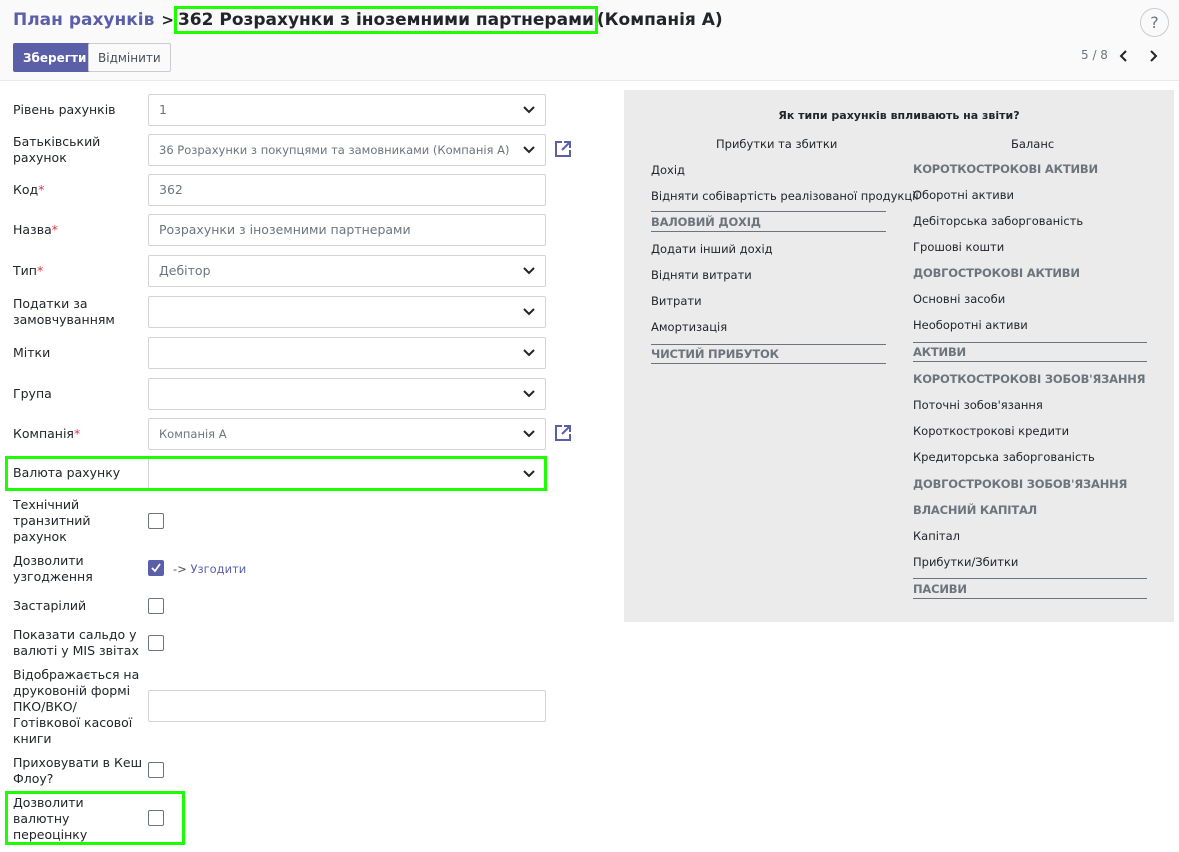 This screenshot has width=1179, height=852. I want to click on taxes-label: Податки за замовчуванням, so click(64, 311).